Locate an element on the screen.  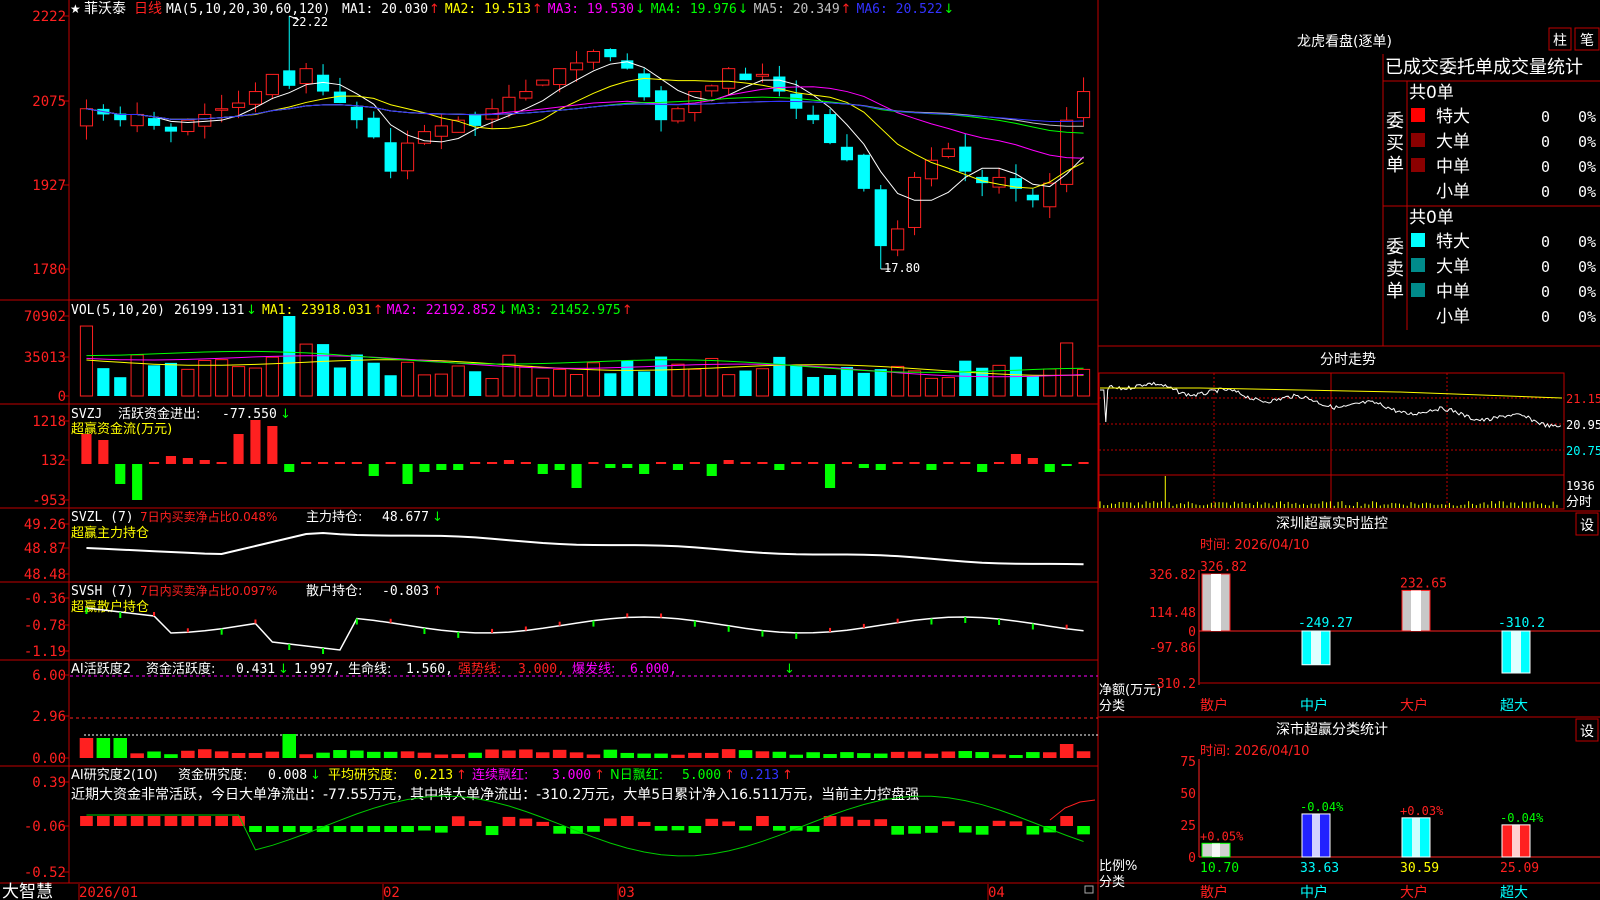
classify-value-2: 30.59 is located at coordinates (1419, 868).